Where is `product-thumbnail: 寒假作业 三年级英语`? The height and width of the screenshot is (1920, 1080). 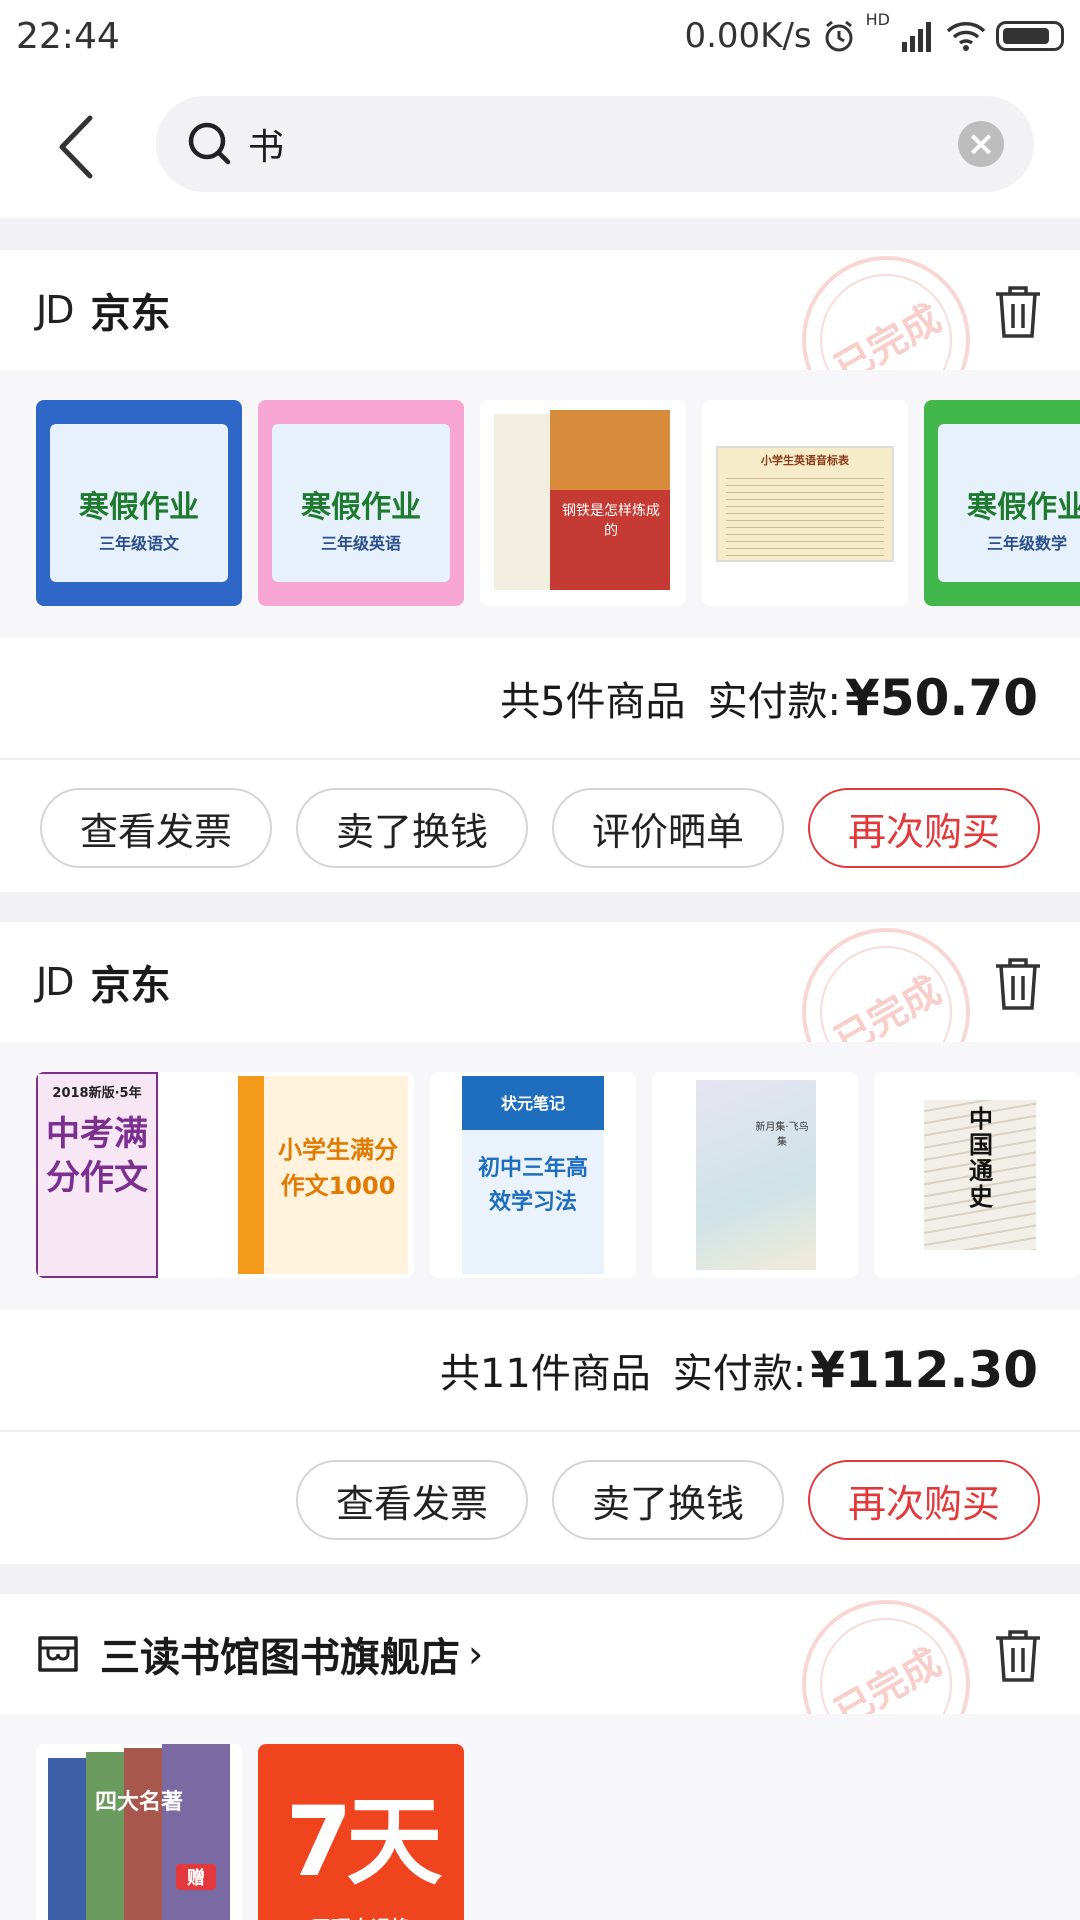
product-thumbnail: 寒假作业 三年级英语 is located at coordinates (361, 503).